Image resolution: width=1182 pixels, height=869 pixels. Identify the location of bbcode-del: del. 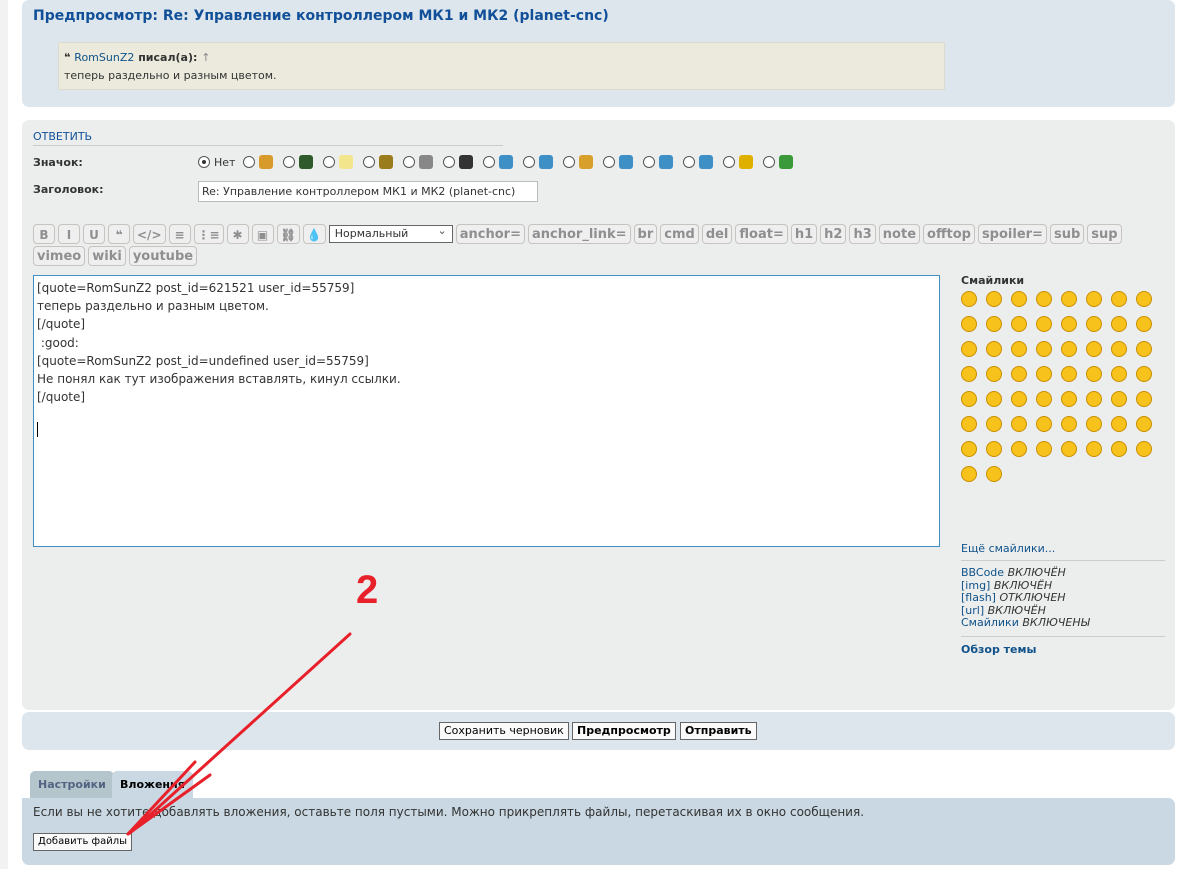
(717, 234).